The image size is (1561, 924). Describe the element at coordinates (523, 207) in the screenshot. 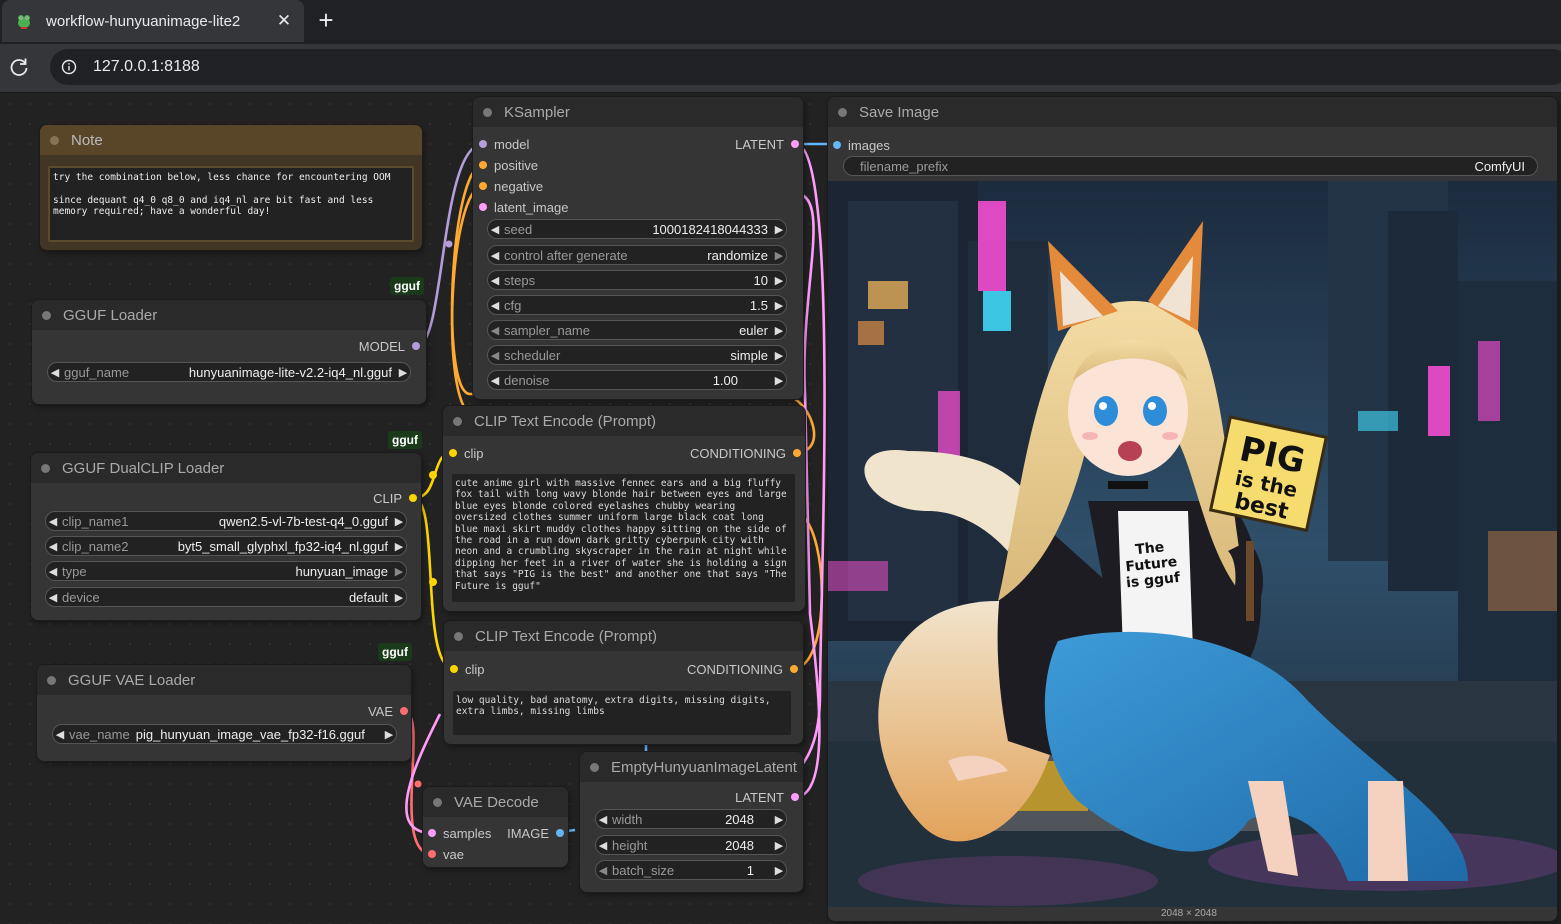

I see `latent-image-input: latent_image` at that location.